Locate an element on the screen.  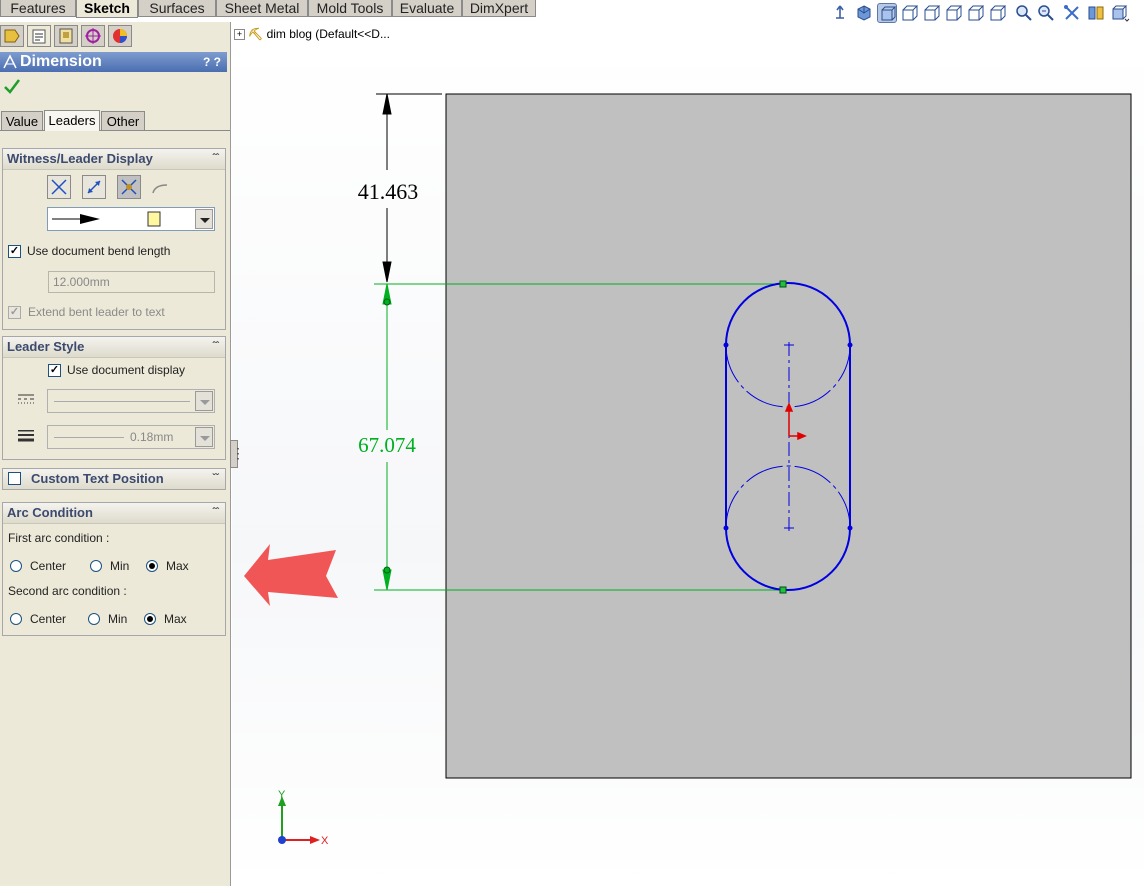
ok-check-icon is located at coordinates (12, 86).